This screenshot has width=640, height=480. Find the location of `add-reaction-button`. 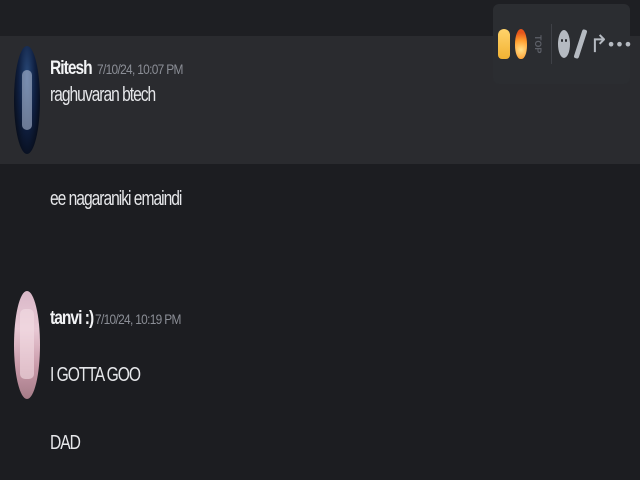

add-reaction-button is located at coordinates (563, 44).